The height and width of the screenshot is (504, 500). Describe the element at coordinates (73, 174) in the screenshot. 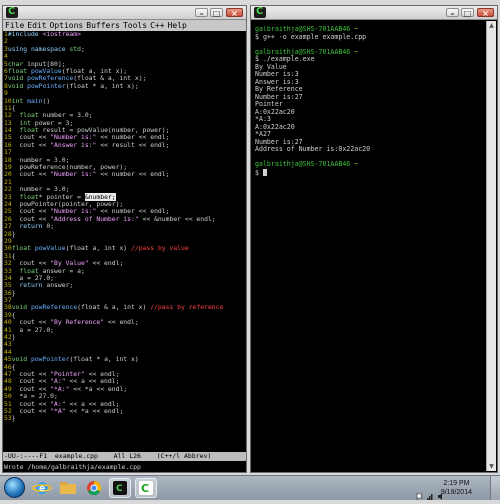

I see `code-token: "Number is:"` at that location.